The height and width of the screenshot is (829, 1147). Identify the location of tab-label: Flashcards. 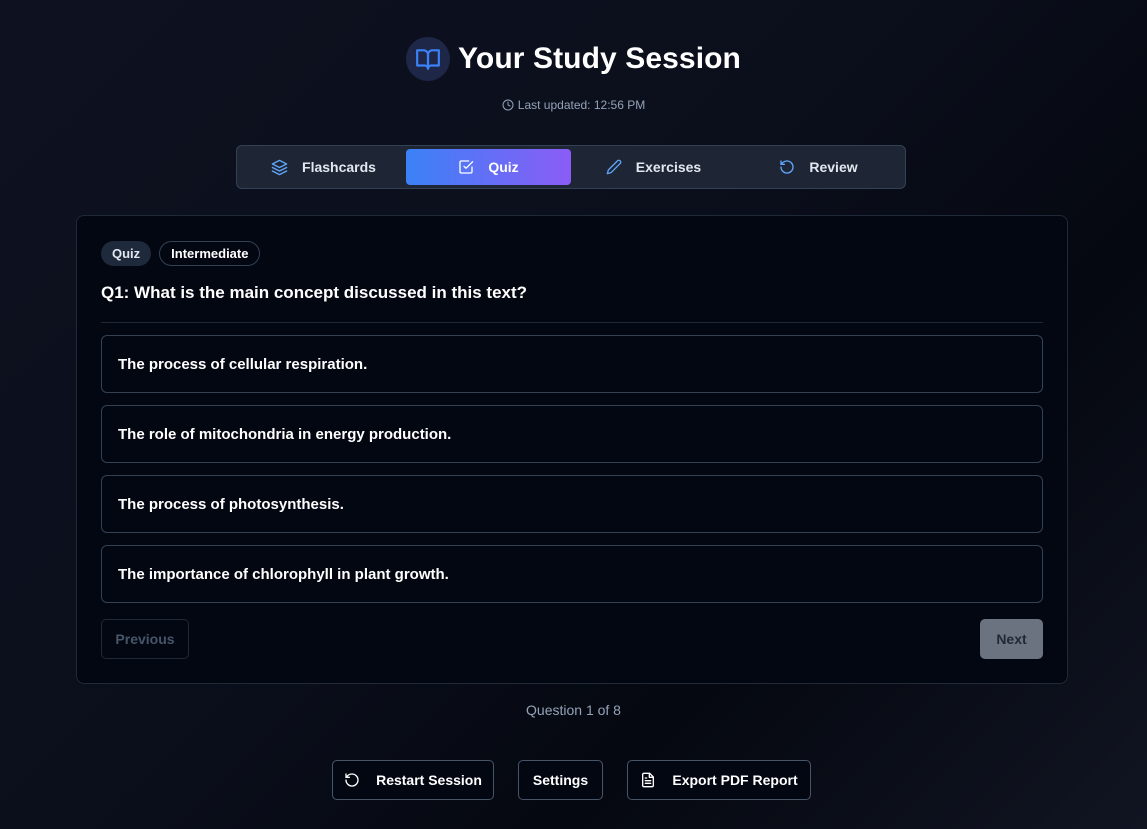
(339, 167).